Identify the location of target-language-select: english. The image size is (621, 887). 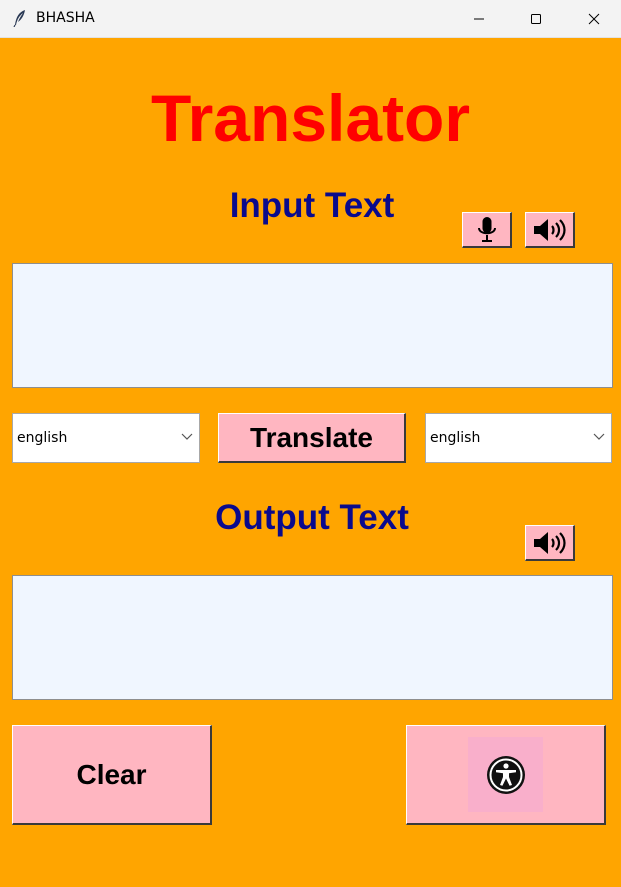
(518, 438).